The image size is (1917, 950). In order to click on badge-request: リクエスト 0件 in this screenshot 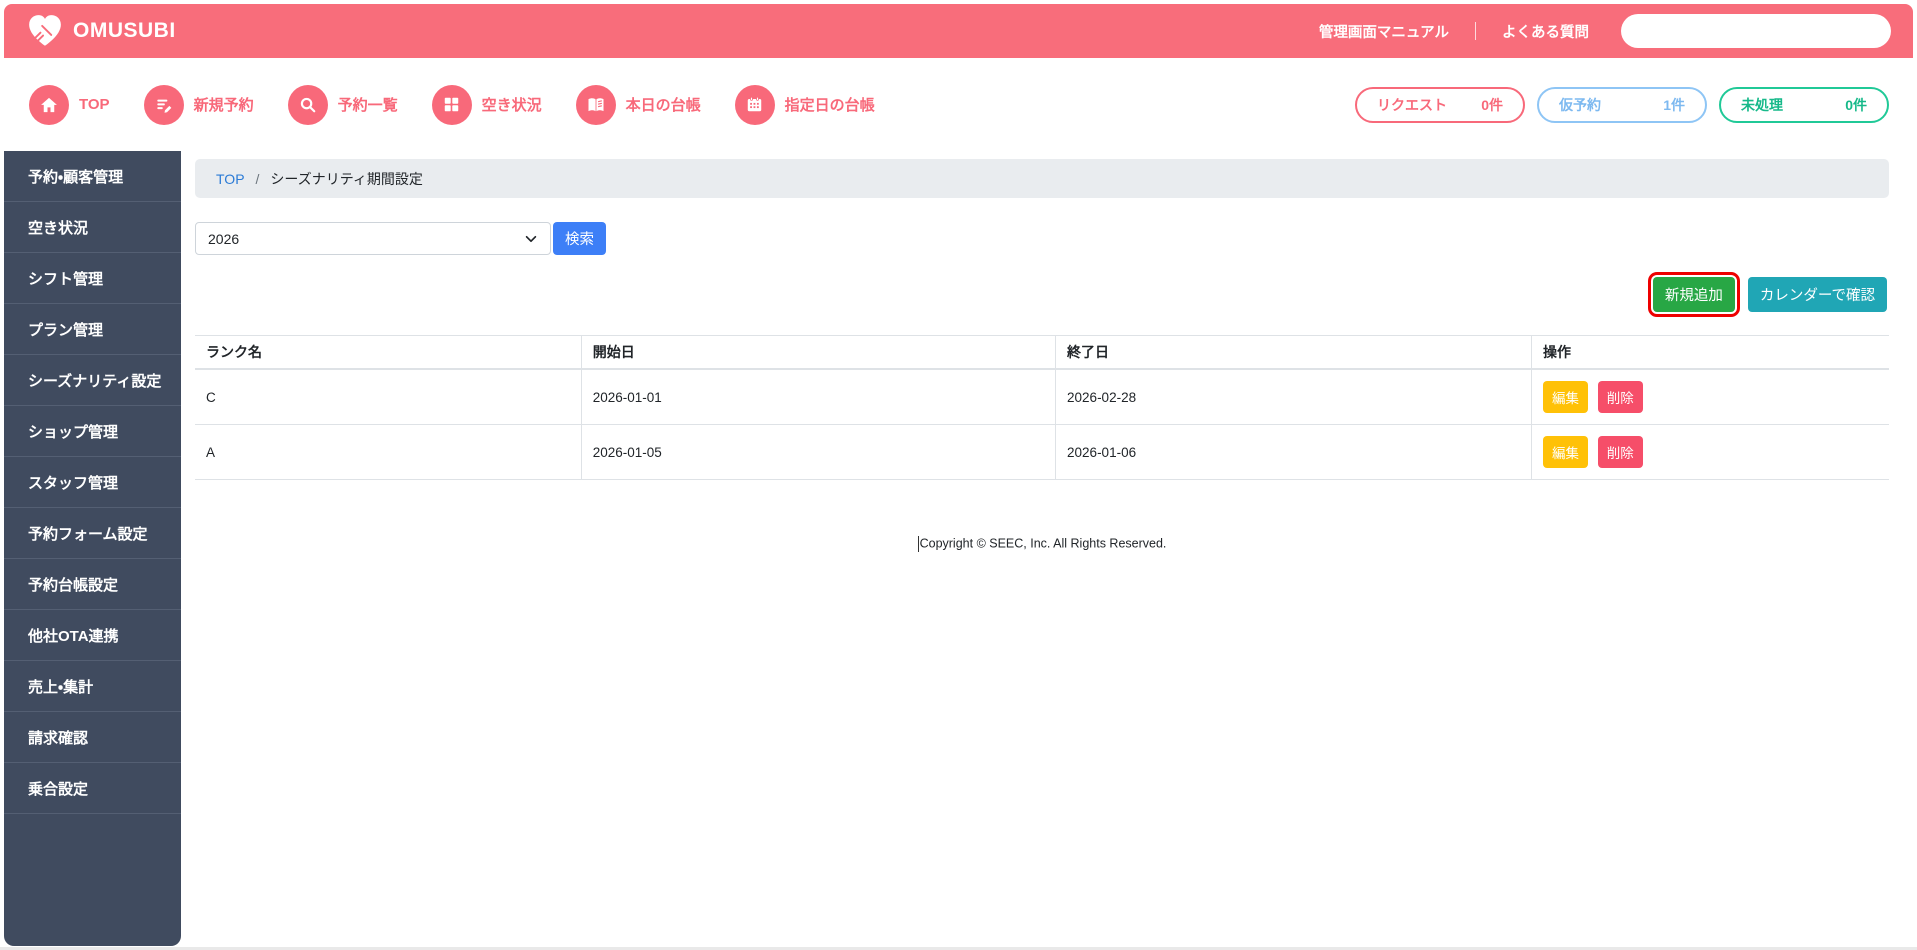, I will do `click(1440, 104)`.